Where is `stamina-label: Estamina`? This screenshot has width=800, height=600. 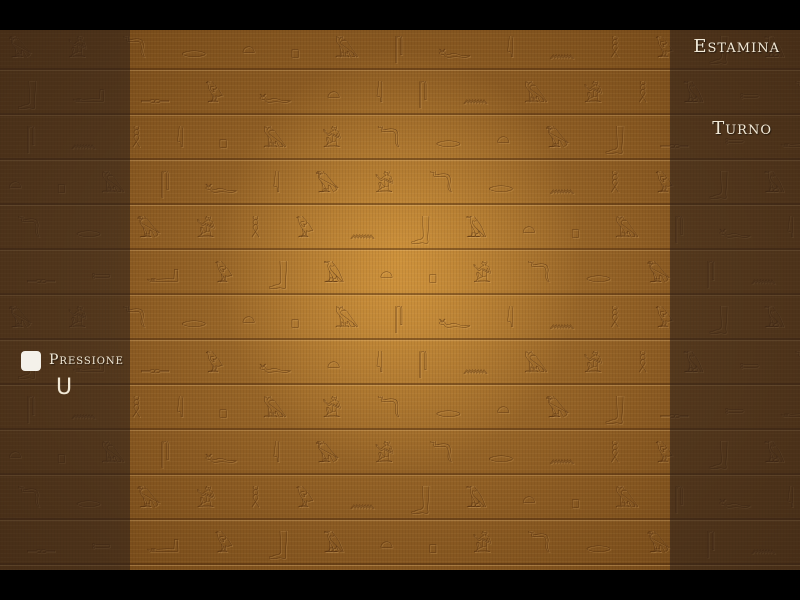 stamina-label: Estamina is located at coordinates (736, 46).